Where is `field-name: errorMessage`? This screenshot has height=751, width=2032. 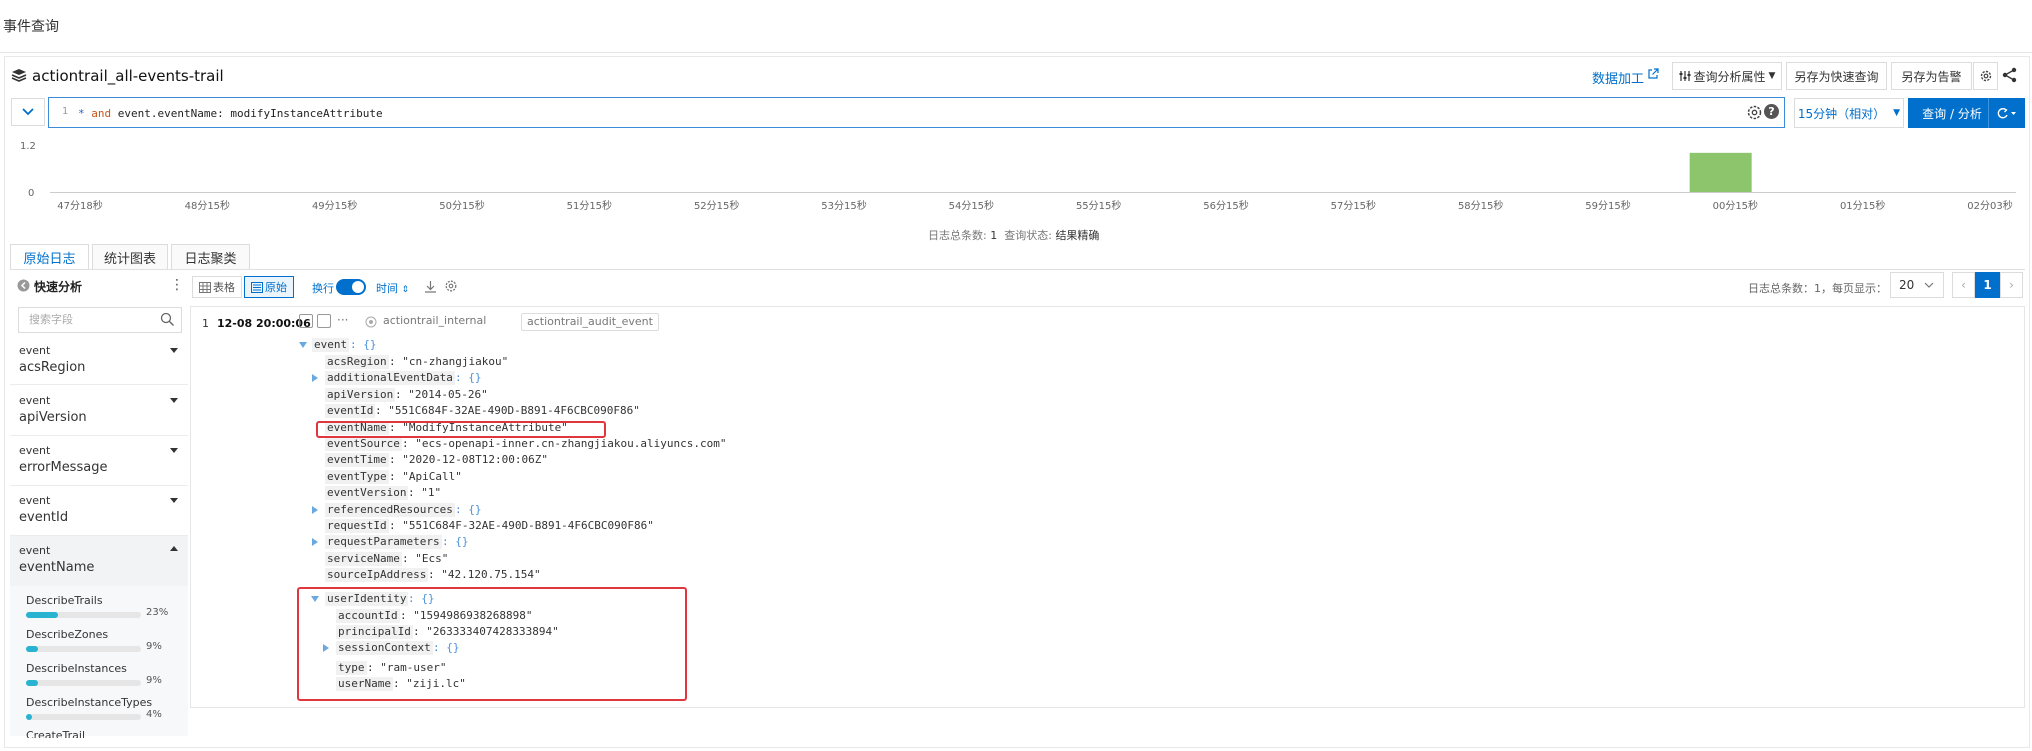
field-name: errorMessage is located at coordinates (63, 467).